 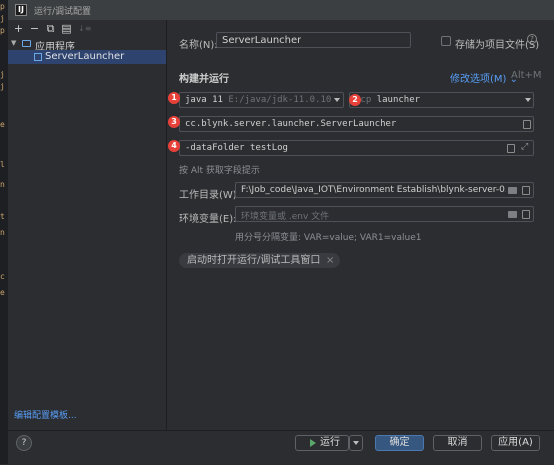 What do you see at coordinates (34, 28) in the screenshot?
I see `remove-configuration-button: −` at bounding box center [34, 28].